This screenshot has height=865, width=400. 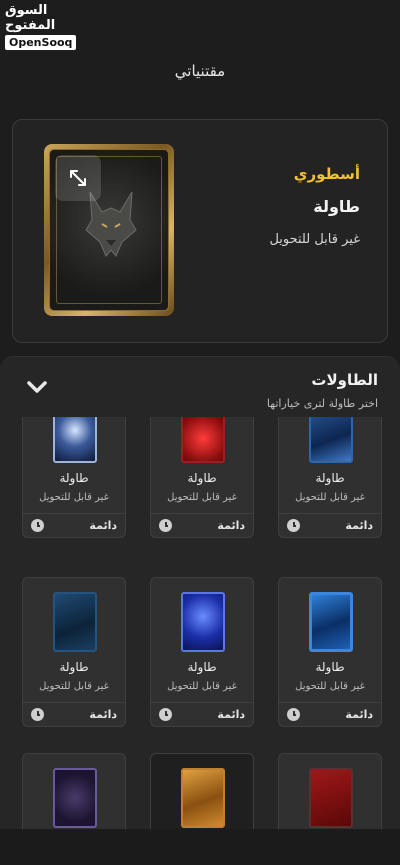 I want to click on expand-button, so click(x=78, y=178).